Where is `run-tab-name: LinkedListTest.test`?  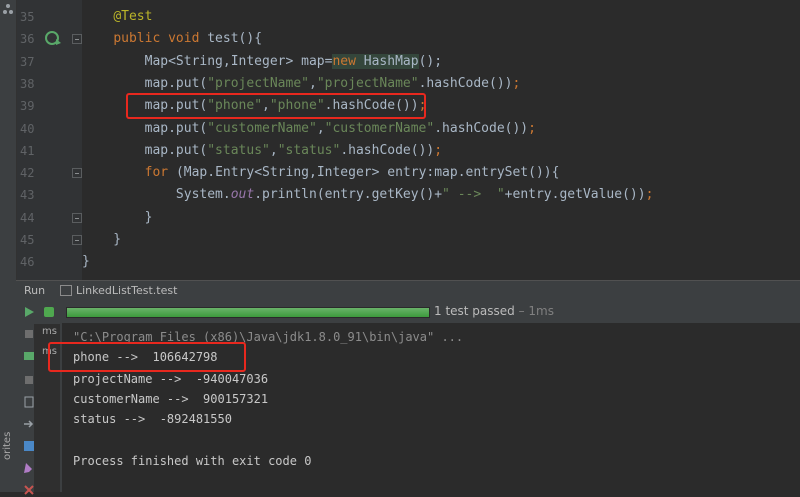 run-tab-name: LinkedListTest.test is located at coordinates (126, 291).